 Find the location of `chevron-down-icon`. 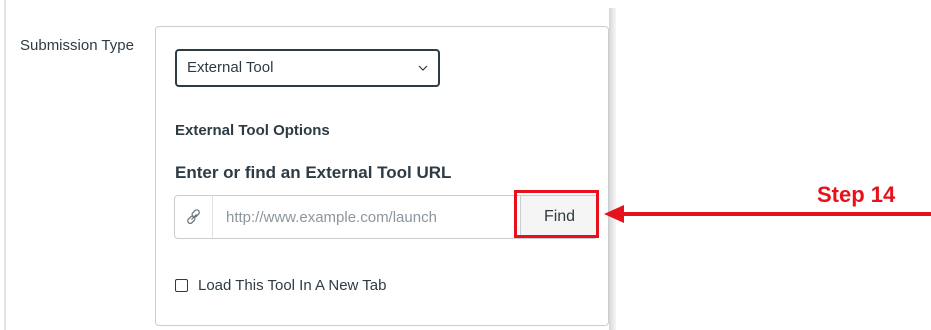

chevron-down-icon is located at coordinates (423, 68).